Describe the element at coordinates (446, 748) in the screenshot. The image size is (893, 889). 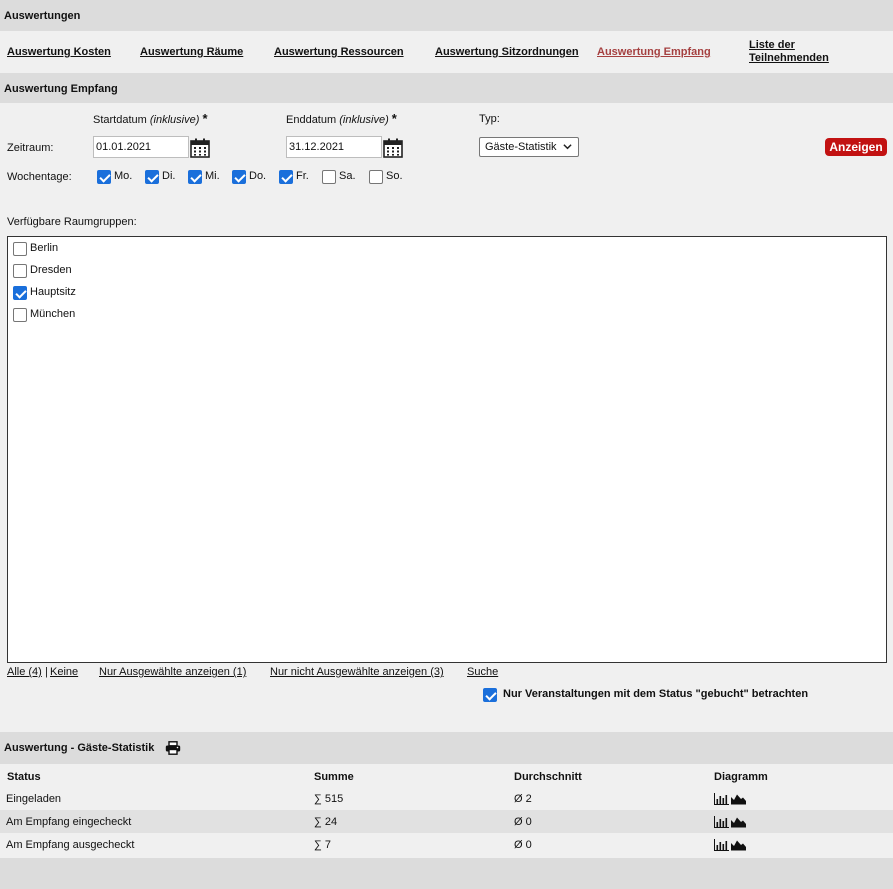
I see `results-header: Auswertung - Gäste-Statistik` at that location.